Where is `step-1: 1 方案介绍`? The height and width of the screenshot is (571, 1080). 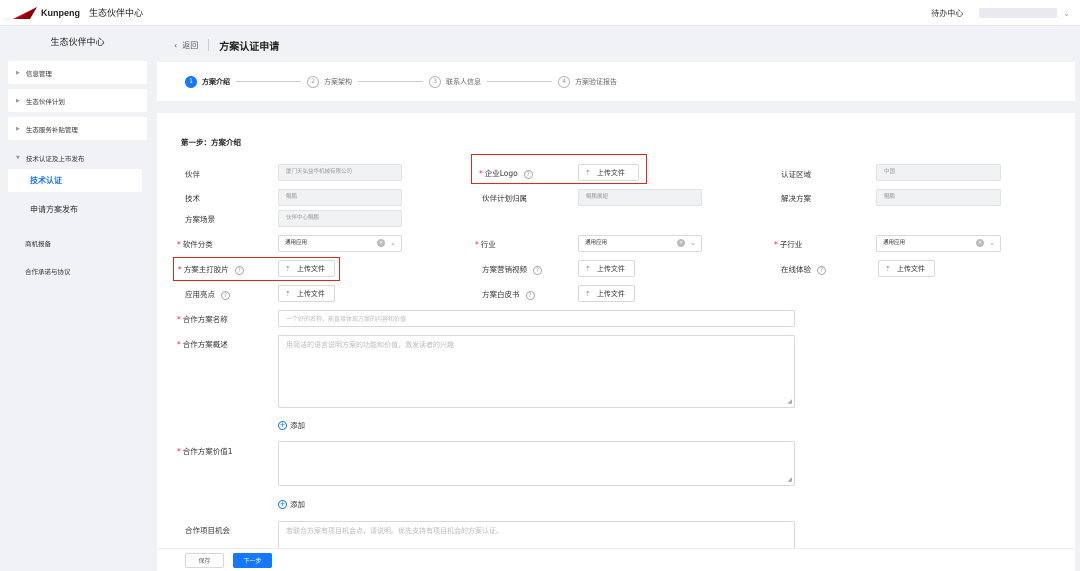
step-1: 1 方案介绍 is located at coordinates (207, 81).